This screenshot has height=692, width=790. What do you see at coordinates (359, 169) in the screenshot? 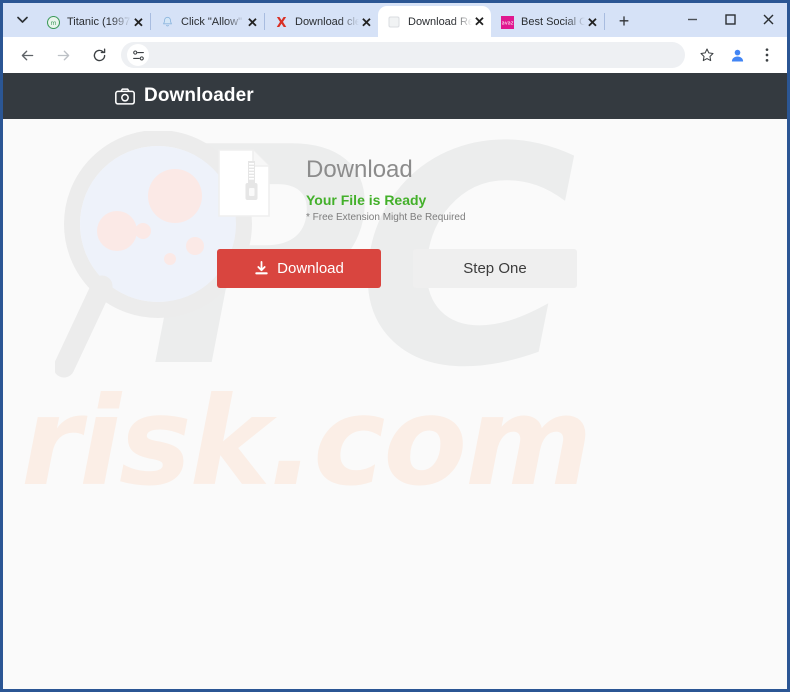
I see `download-title: Download` at bounding box center [359, 169].